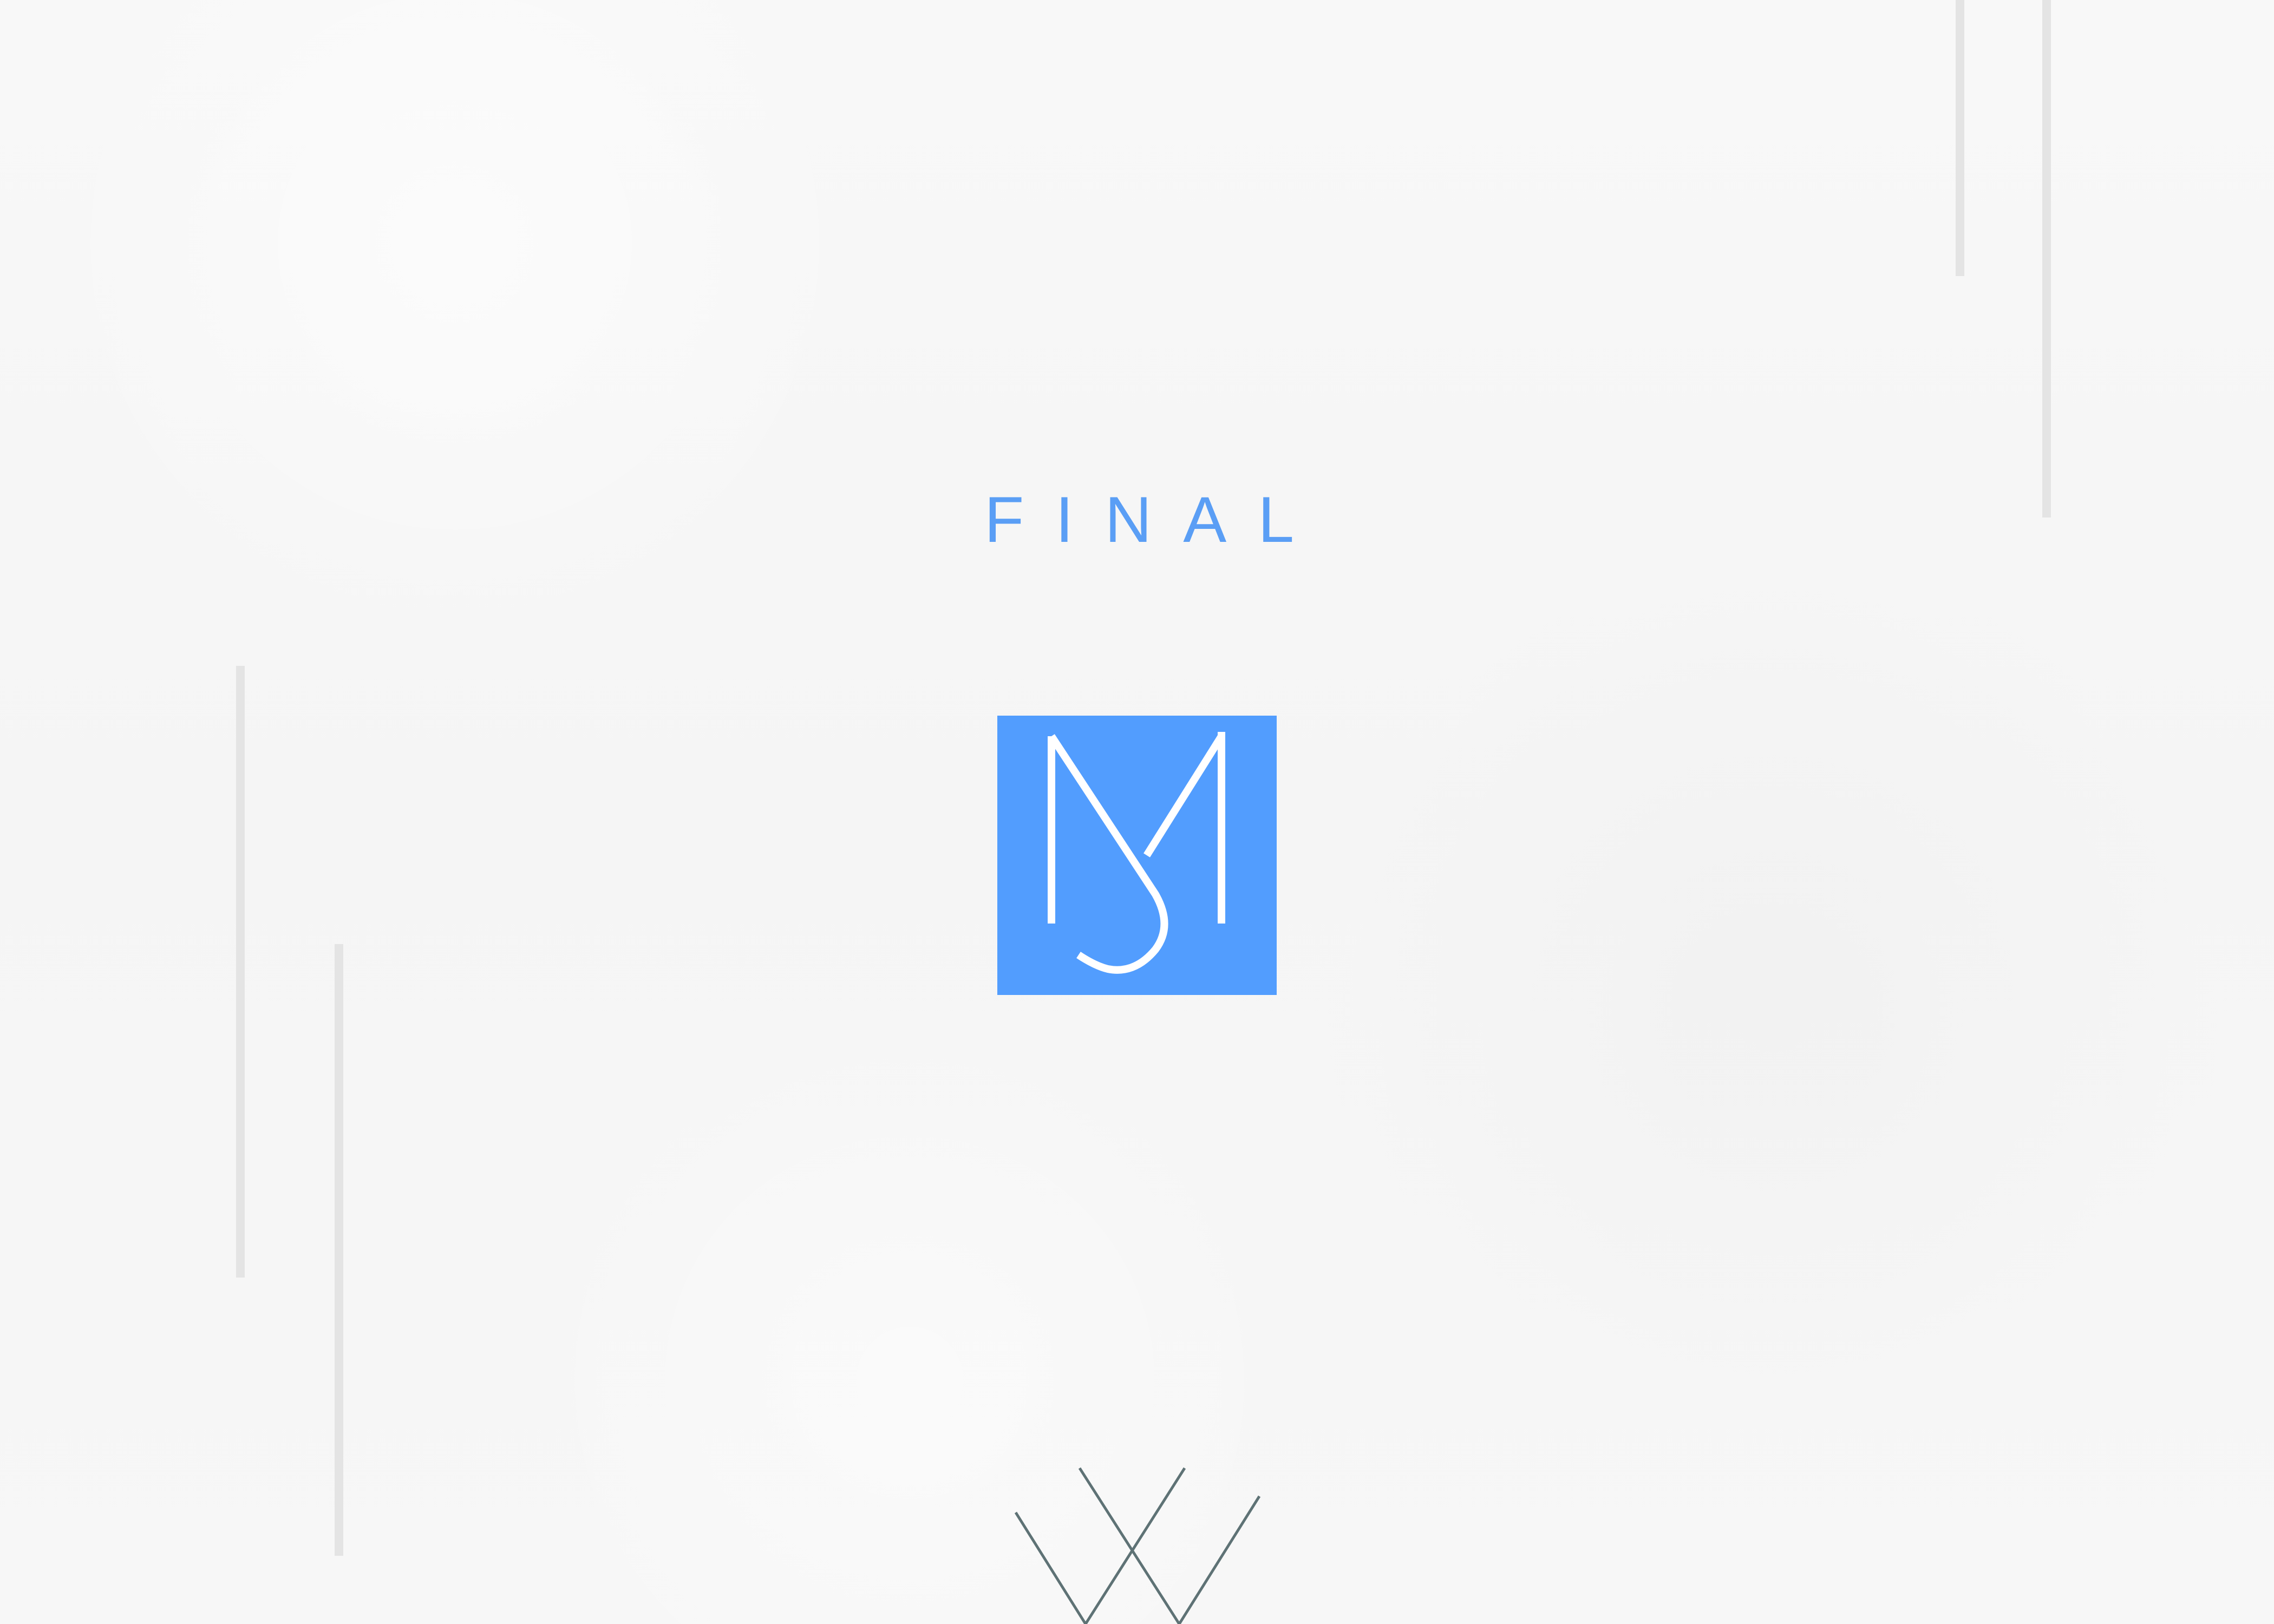 The width and height of the screenshot is (2274, 1624). I want to click on bottom-chevron-mark, so click(1137, 1545).